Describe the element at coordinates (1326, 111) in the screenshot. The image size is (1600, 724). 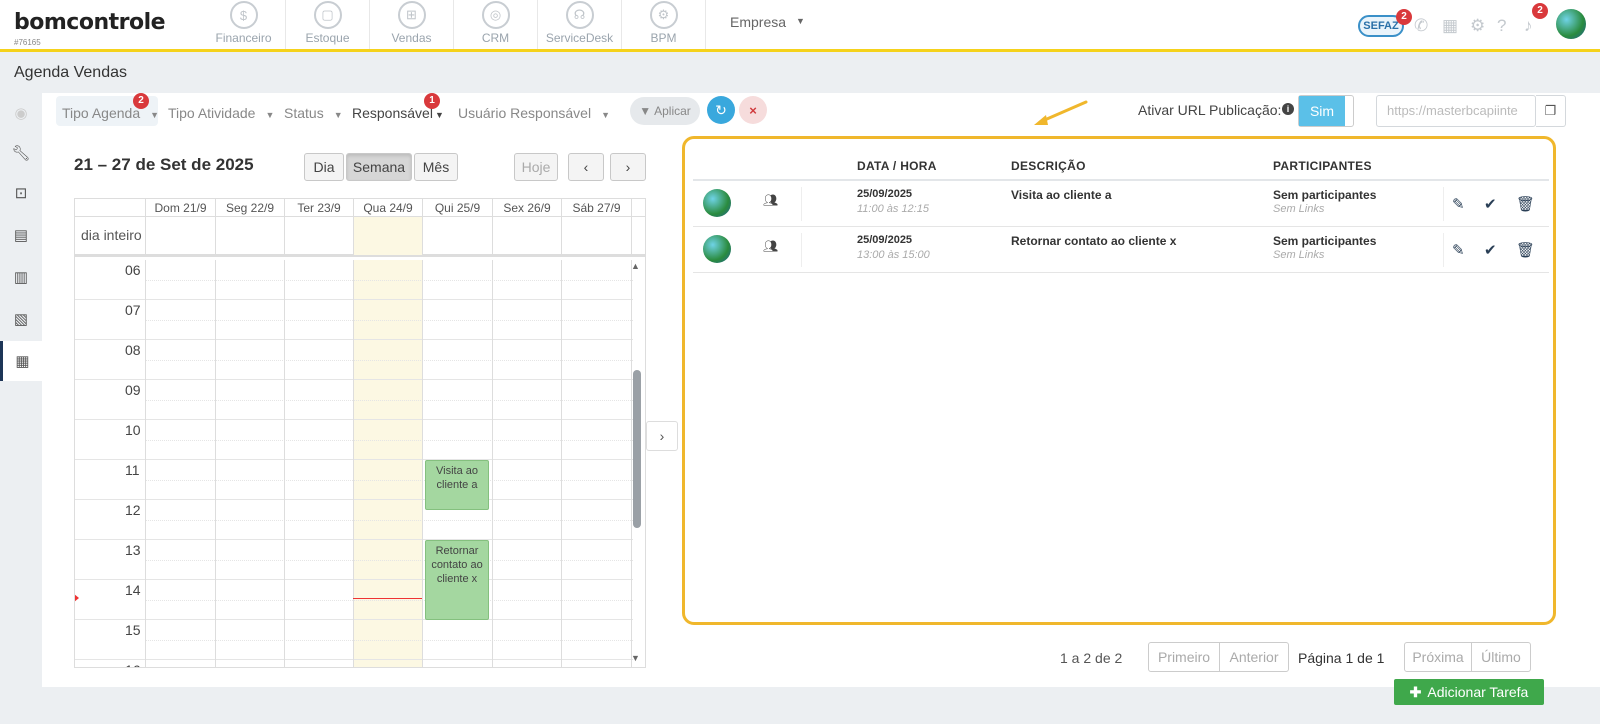
I see `url-publication-toggle: Sim` at that location.